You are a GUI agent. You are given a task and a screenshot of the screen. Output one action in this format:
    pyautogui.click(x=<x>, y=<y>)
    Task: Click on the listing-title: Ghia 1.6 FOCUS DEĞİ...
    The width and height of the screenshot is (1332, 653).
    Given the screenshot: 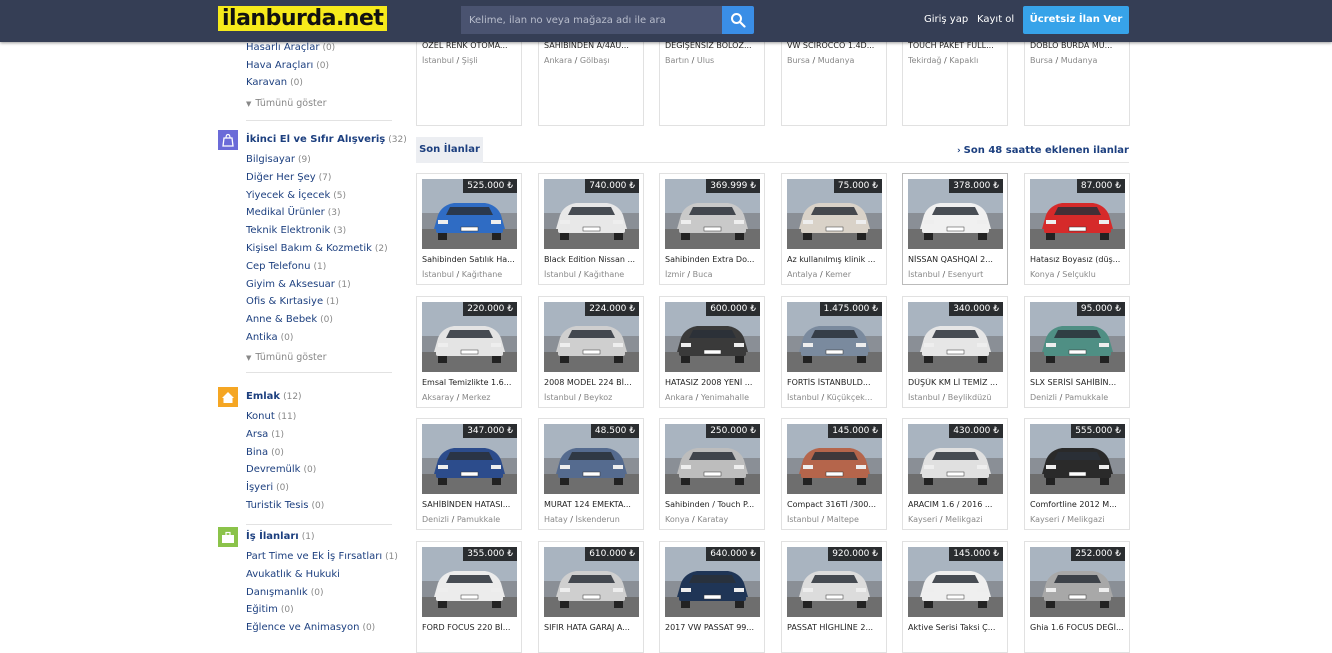 What is the action you would take?
    pyautogui.click(x=1077, y=627)
    